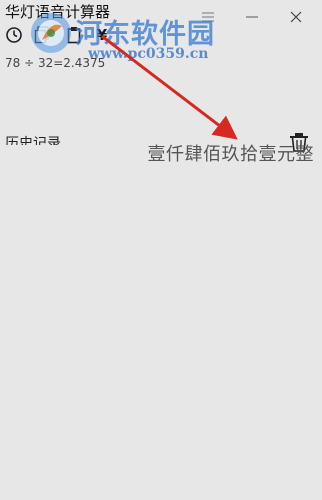 The width and height of the screenshot is (322, 500). Describe the element at coordinates (230, 154) in the screenshot. I see `result-display: 壹仟肆佰玖拾壹元整` at that location.